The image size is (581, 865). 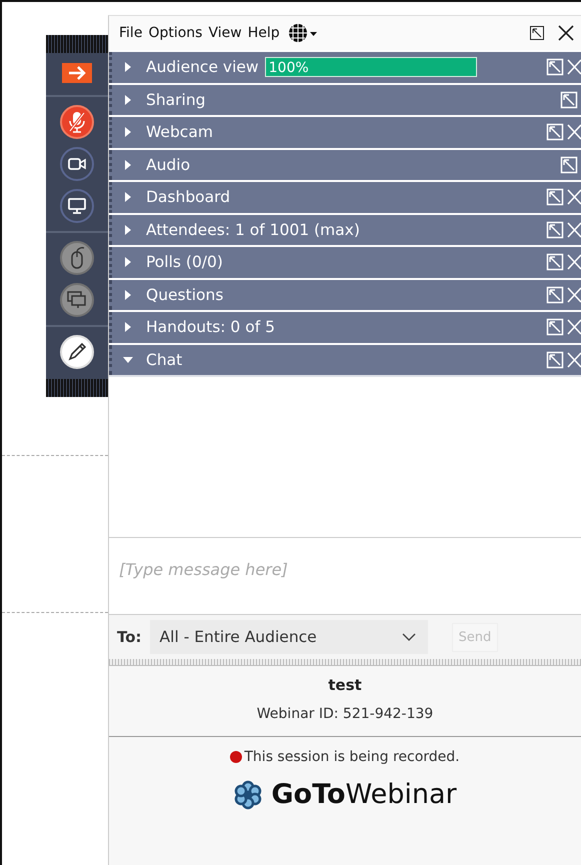 What do you see at coordinates (185, 295) in the screenshot?
I see `panel-title: Questions` at bounding box center [185, 295].